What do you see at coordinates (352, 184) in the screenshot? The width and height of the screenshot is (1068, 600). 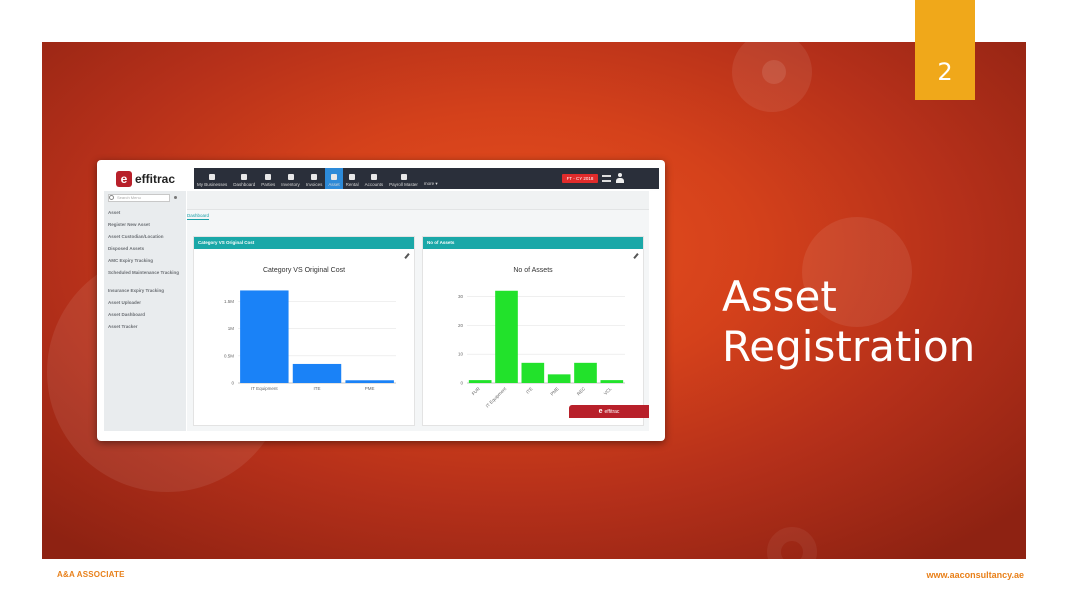 I see `nav-label: Rental` at bounding box center [352, 184].